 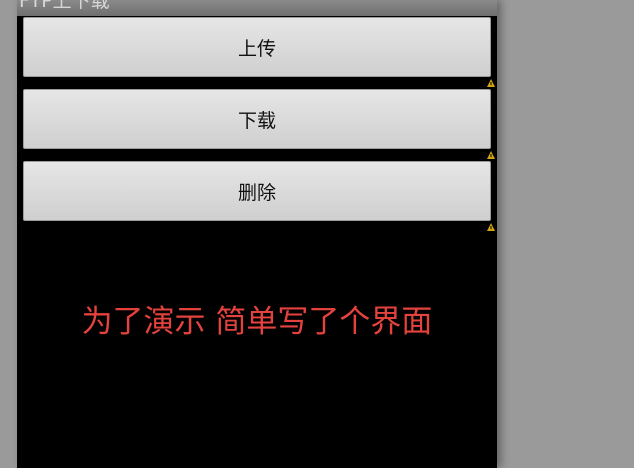 What do you see at coordinates (64, 6) in the screenshot?
I see `window-title: FTP上下载` at bounding box center [64, 6].